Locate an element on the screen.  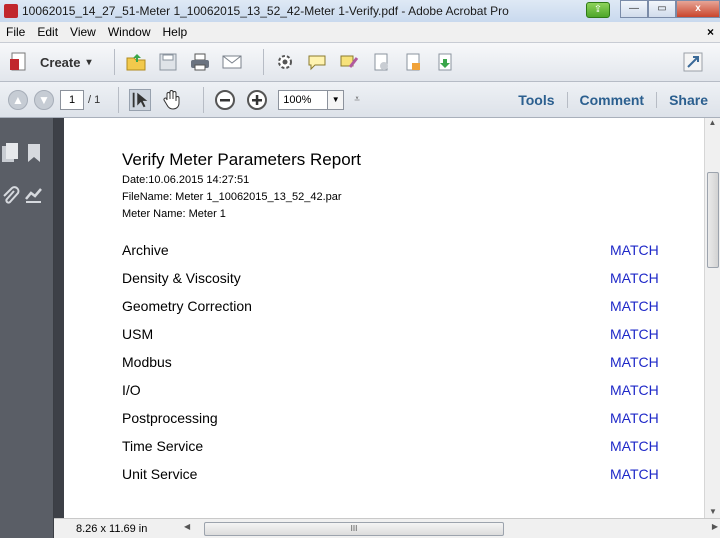
document-close-button: × is located at coordinates (710, 32).